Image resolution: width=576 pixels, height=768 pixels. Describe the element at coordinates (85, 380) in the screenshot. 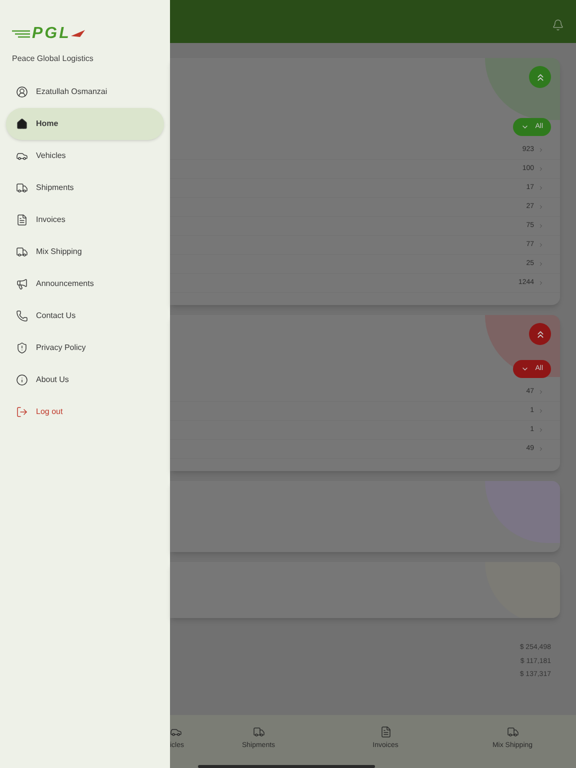

I see `drawer-item: About Us` at that location.